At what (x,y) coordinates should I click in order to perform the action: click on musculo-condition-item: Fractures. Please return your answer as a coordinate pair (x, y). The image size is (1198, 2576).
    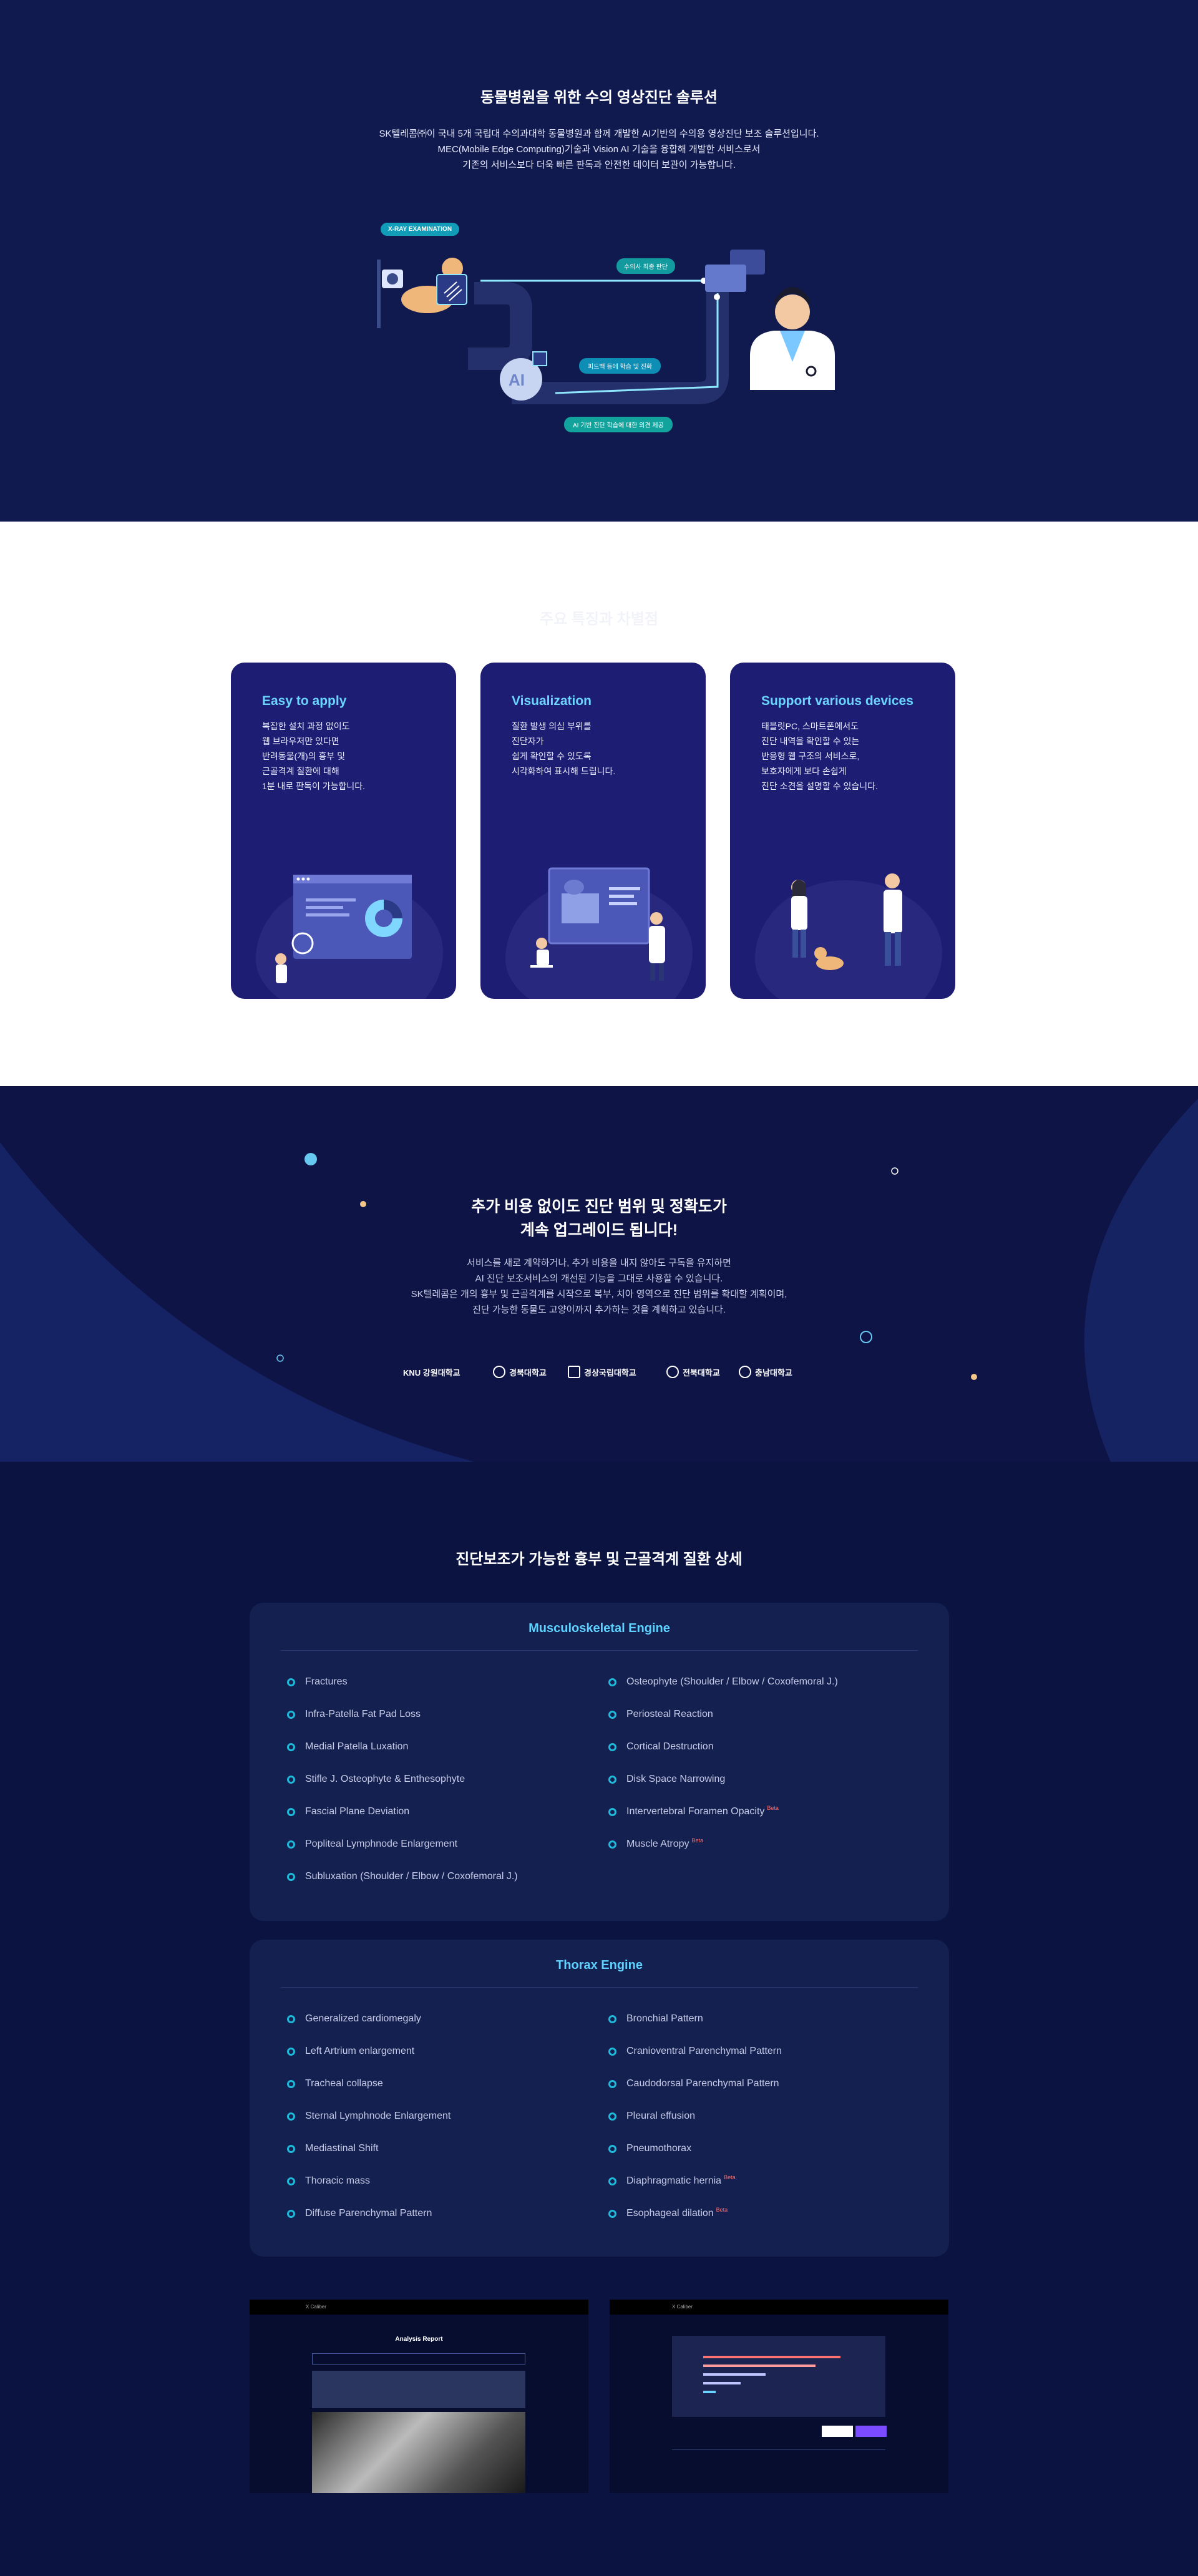
    Looking at the image, I should click on (317, 1682).